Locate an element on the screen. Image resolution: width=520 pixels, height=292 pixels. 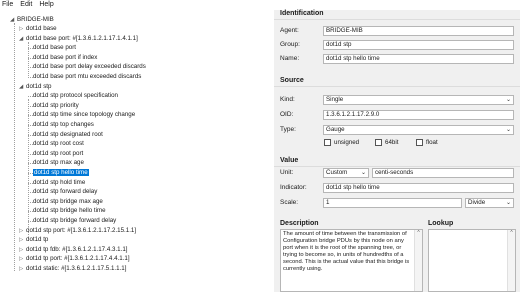
tree-item-label: dot1d stp root cost is located at coordinates (58, 144).